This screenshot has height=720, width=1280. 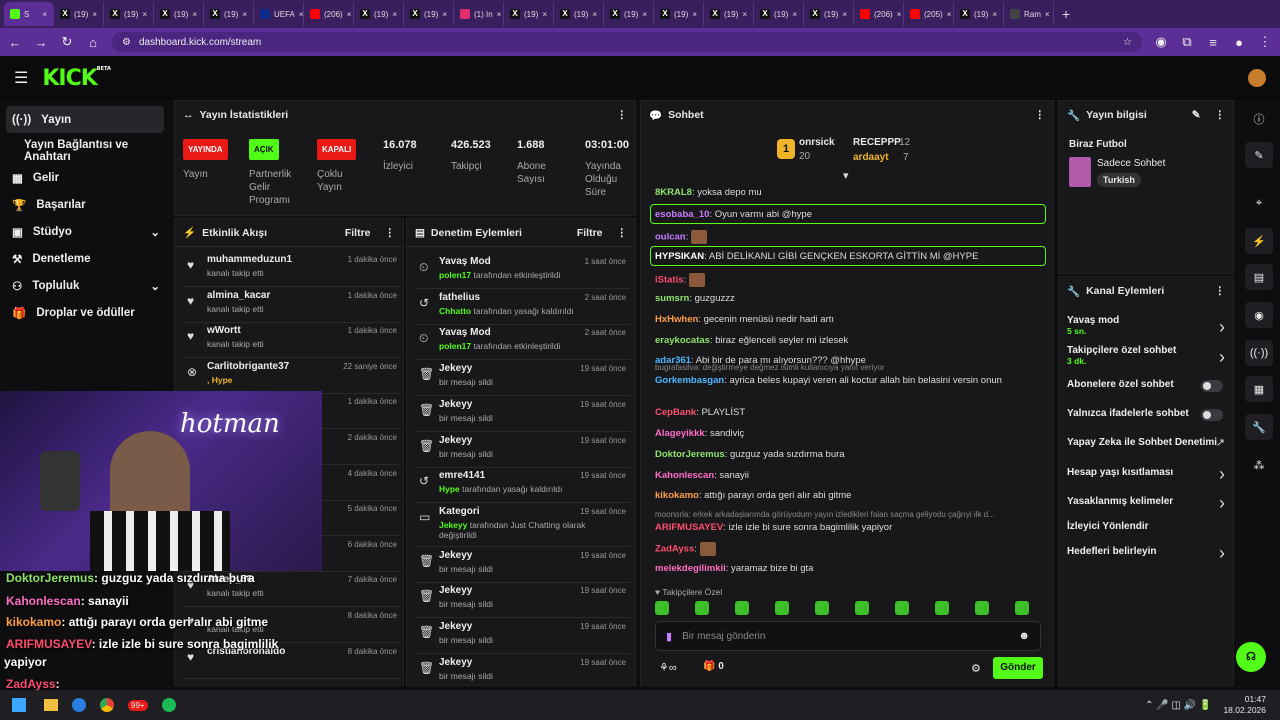 I want to click on sidebar-item-community: ⚇ Topluluk ⌄, so click(x=86, y=285).